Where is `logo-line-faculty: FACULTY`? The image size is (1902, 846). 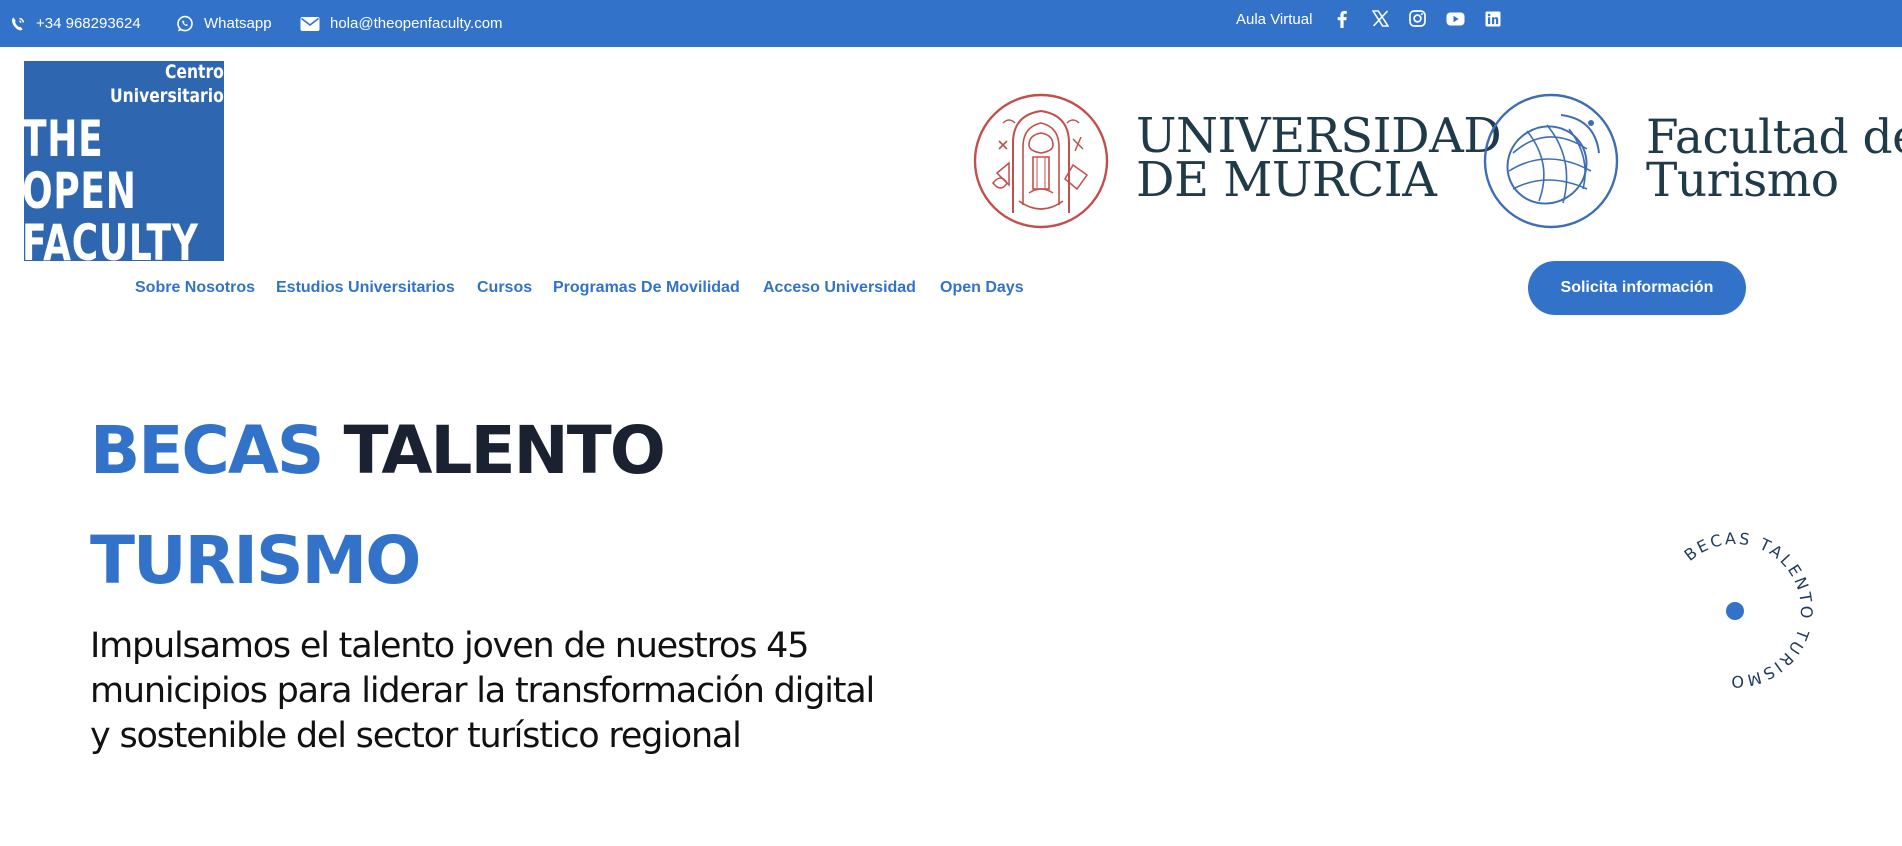 logo-line-faculty: FACULTY is located at coordinates (111, 237).